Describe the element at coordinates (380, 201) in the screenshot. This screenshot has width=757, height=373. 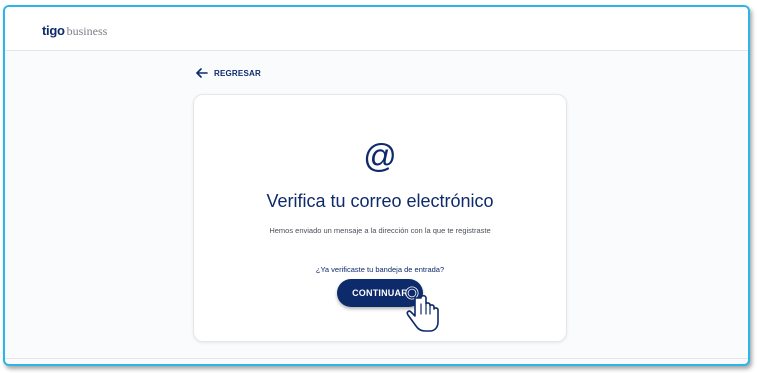
I see `card-title: Verifica tu correo electrónico` at that location.